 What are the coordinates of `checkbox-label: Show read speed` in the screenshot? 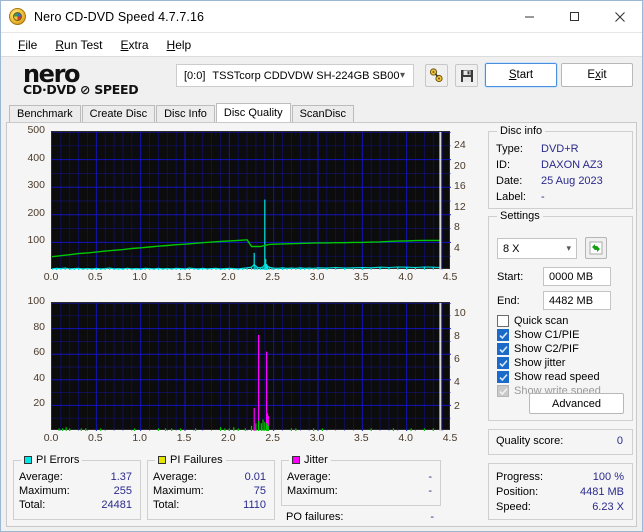 It's located at (557, 377).